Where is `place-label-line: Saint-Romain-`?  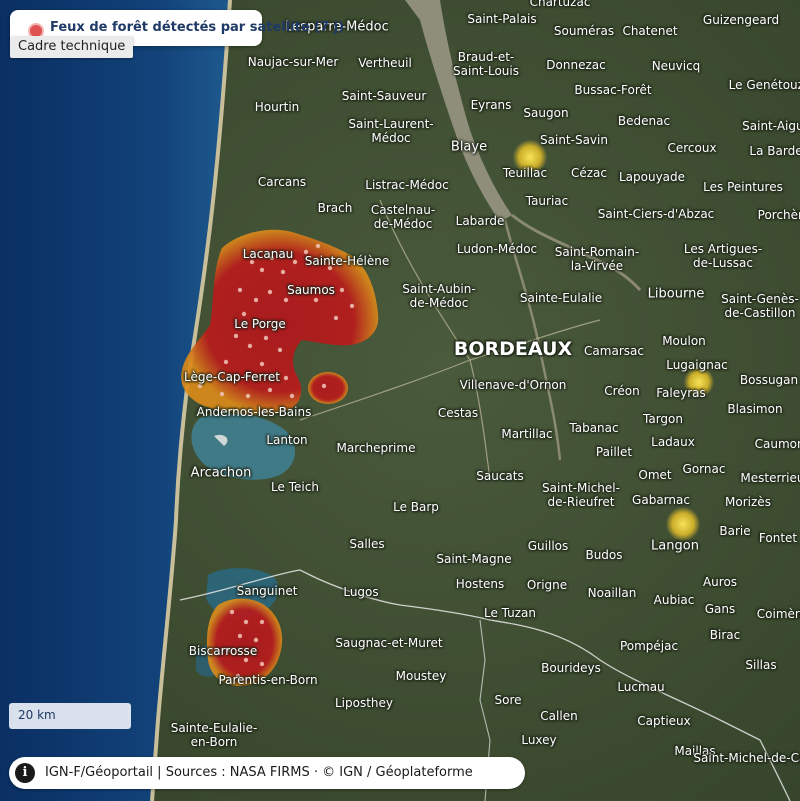
place-label-line: Saint-Romain- is located at coordinates (597, 252).